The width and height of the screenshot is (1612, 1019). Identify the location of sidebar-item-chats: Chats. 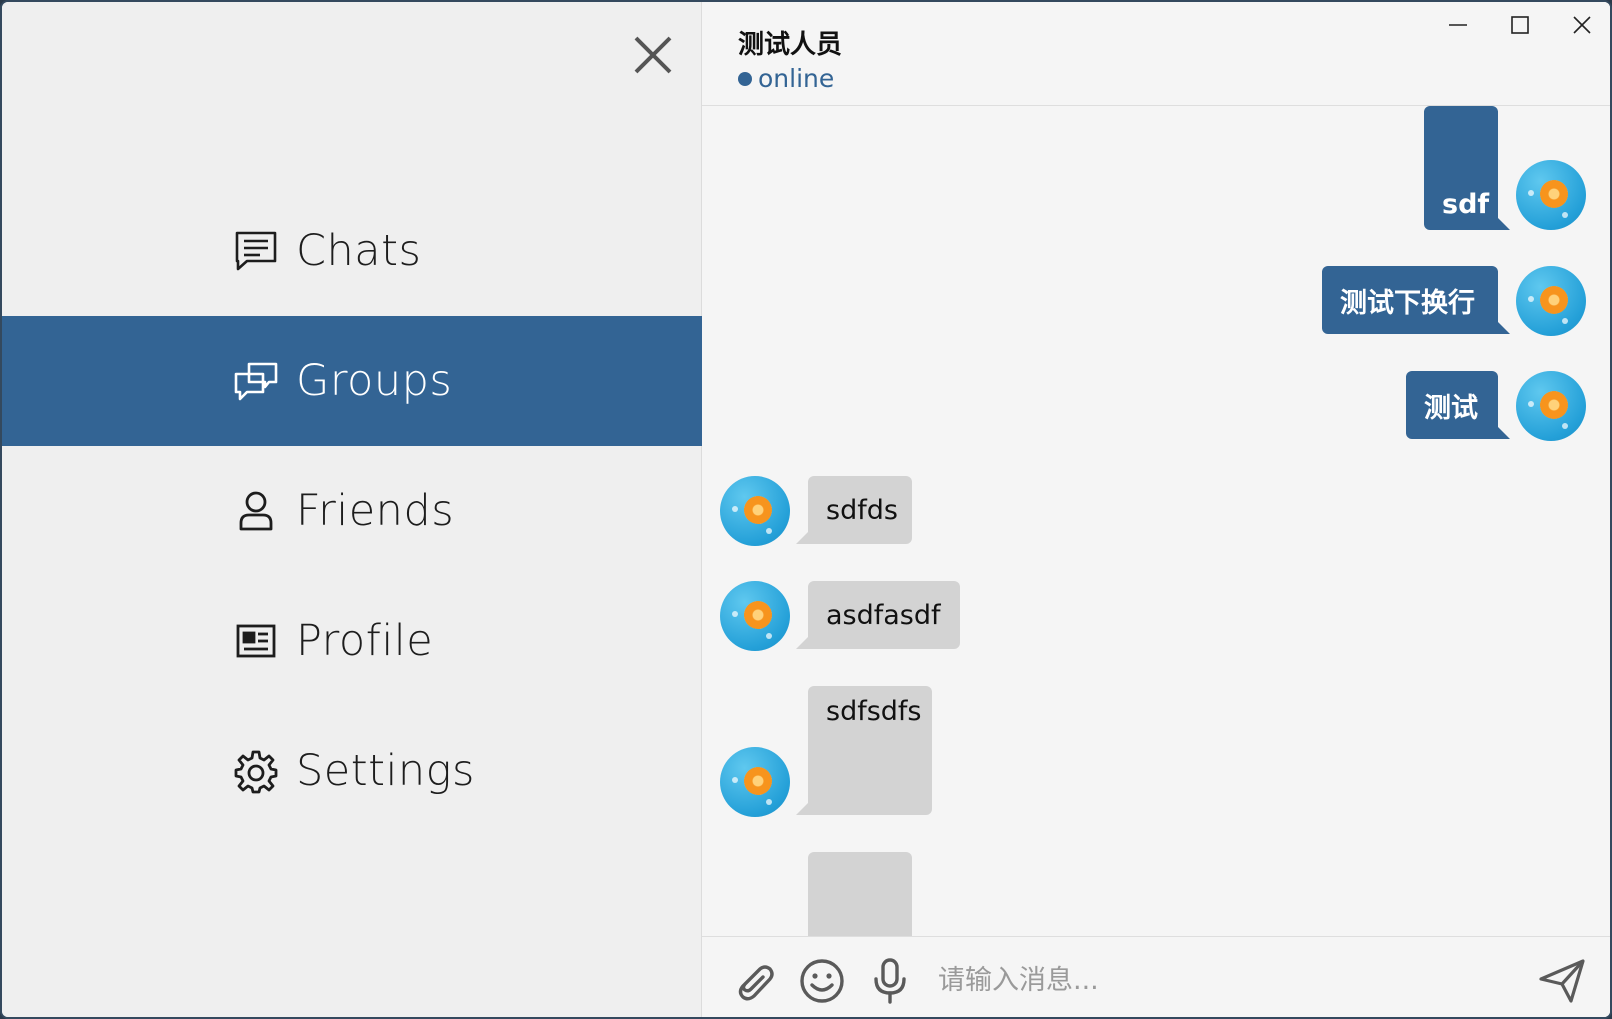
(352, 251).